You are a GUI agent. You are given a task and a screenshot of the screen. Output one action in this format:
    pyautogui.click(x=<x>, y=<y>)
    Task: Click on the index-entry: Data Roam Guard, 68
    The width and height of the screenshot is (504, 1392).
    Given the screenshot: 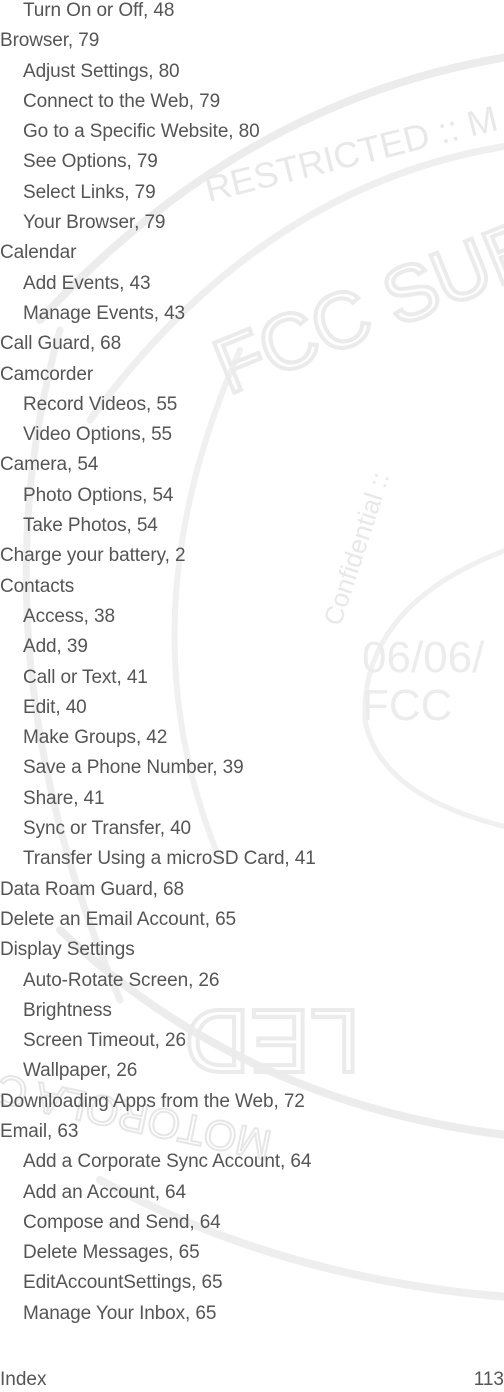 What is the action you would take?
    pyautogui.click(x=92, y=889)
    